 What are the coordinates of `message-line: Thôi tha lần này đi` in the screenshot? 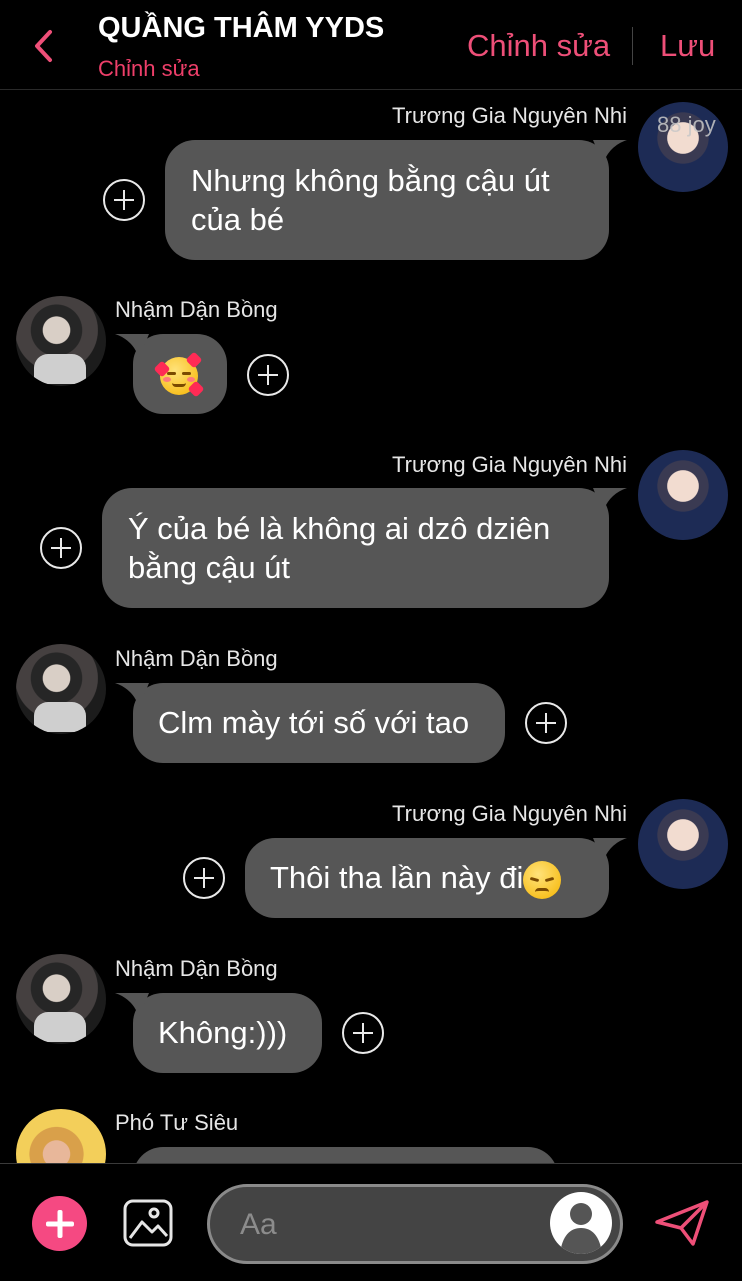 It's located at (397, 877).